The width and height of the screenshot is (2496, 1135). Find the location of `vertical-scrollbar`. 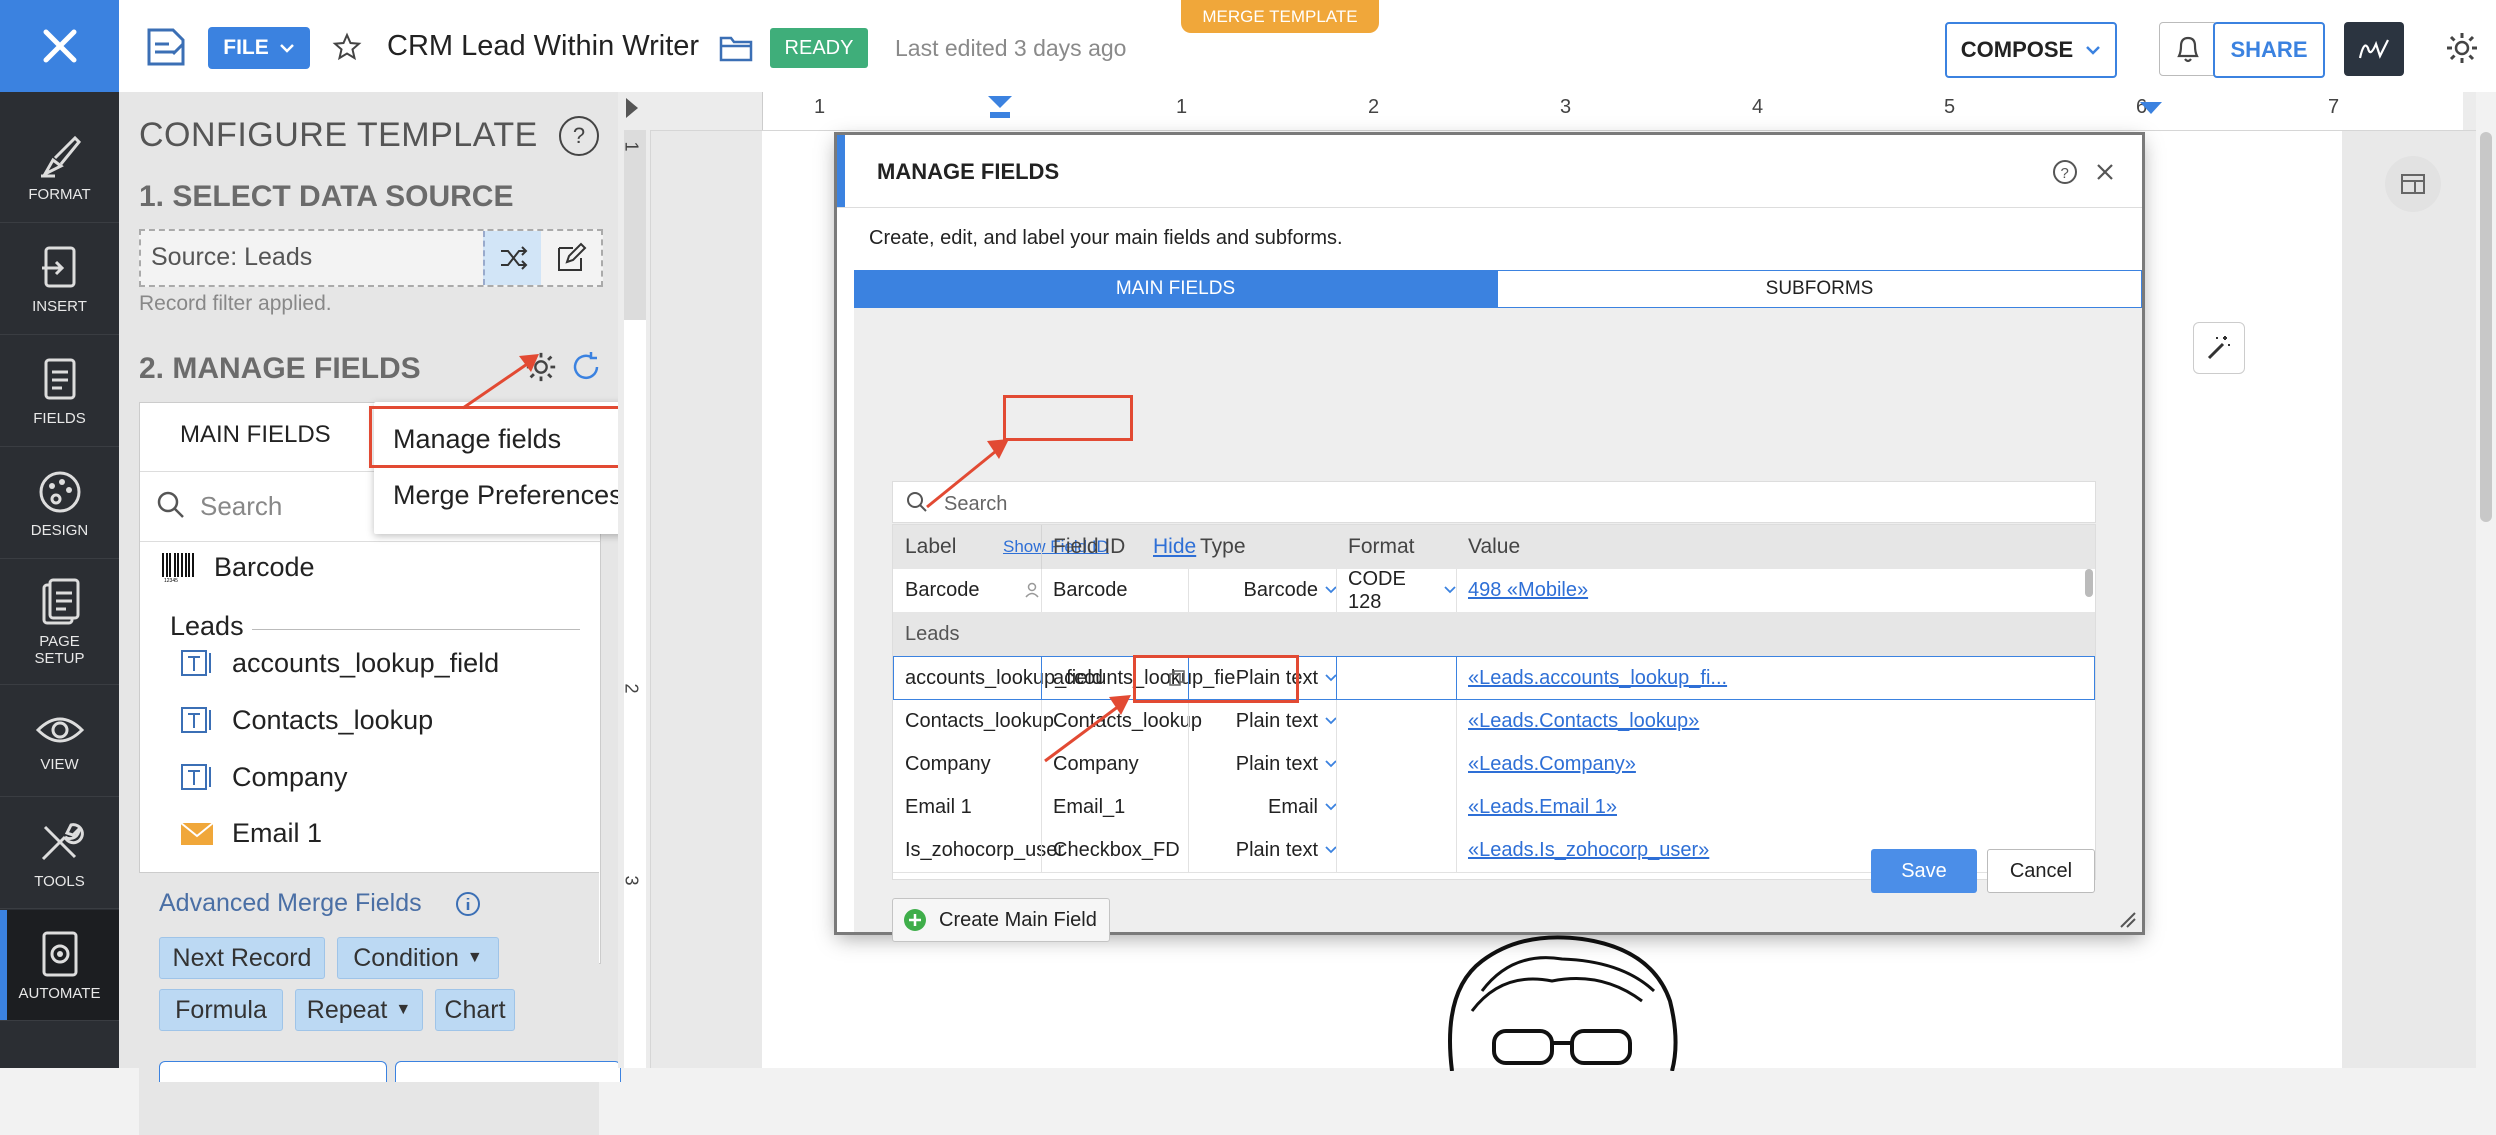

vertical-scrollbar is located at coordinates (2486, 580).